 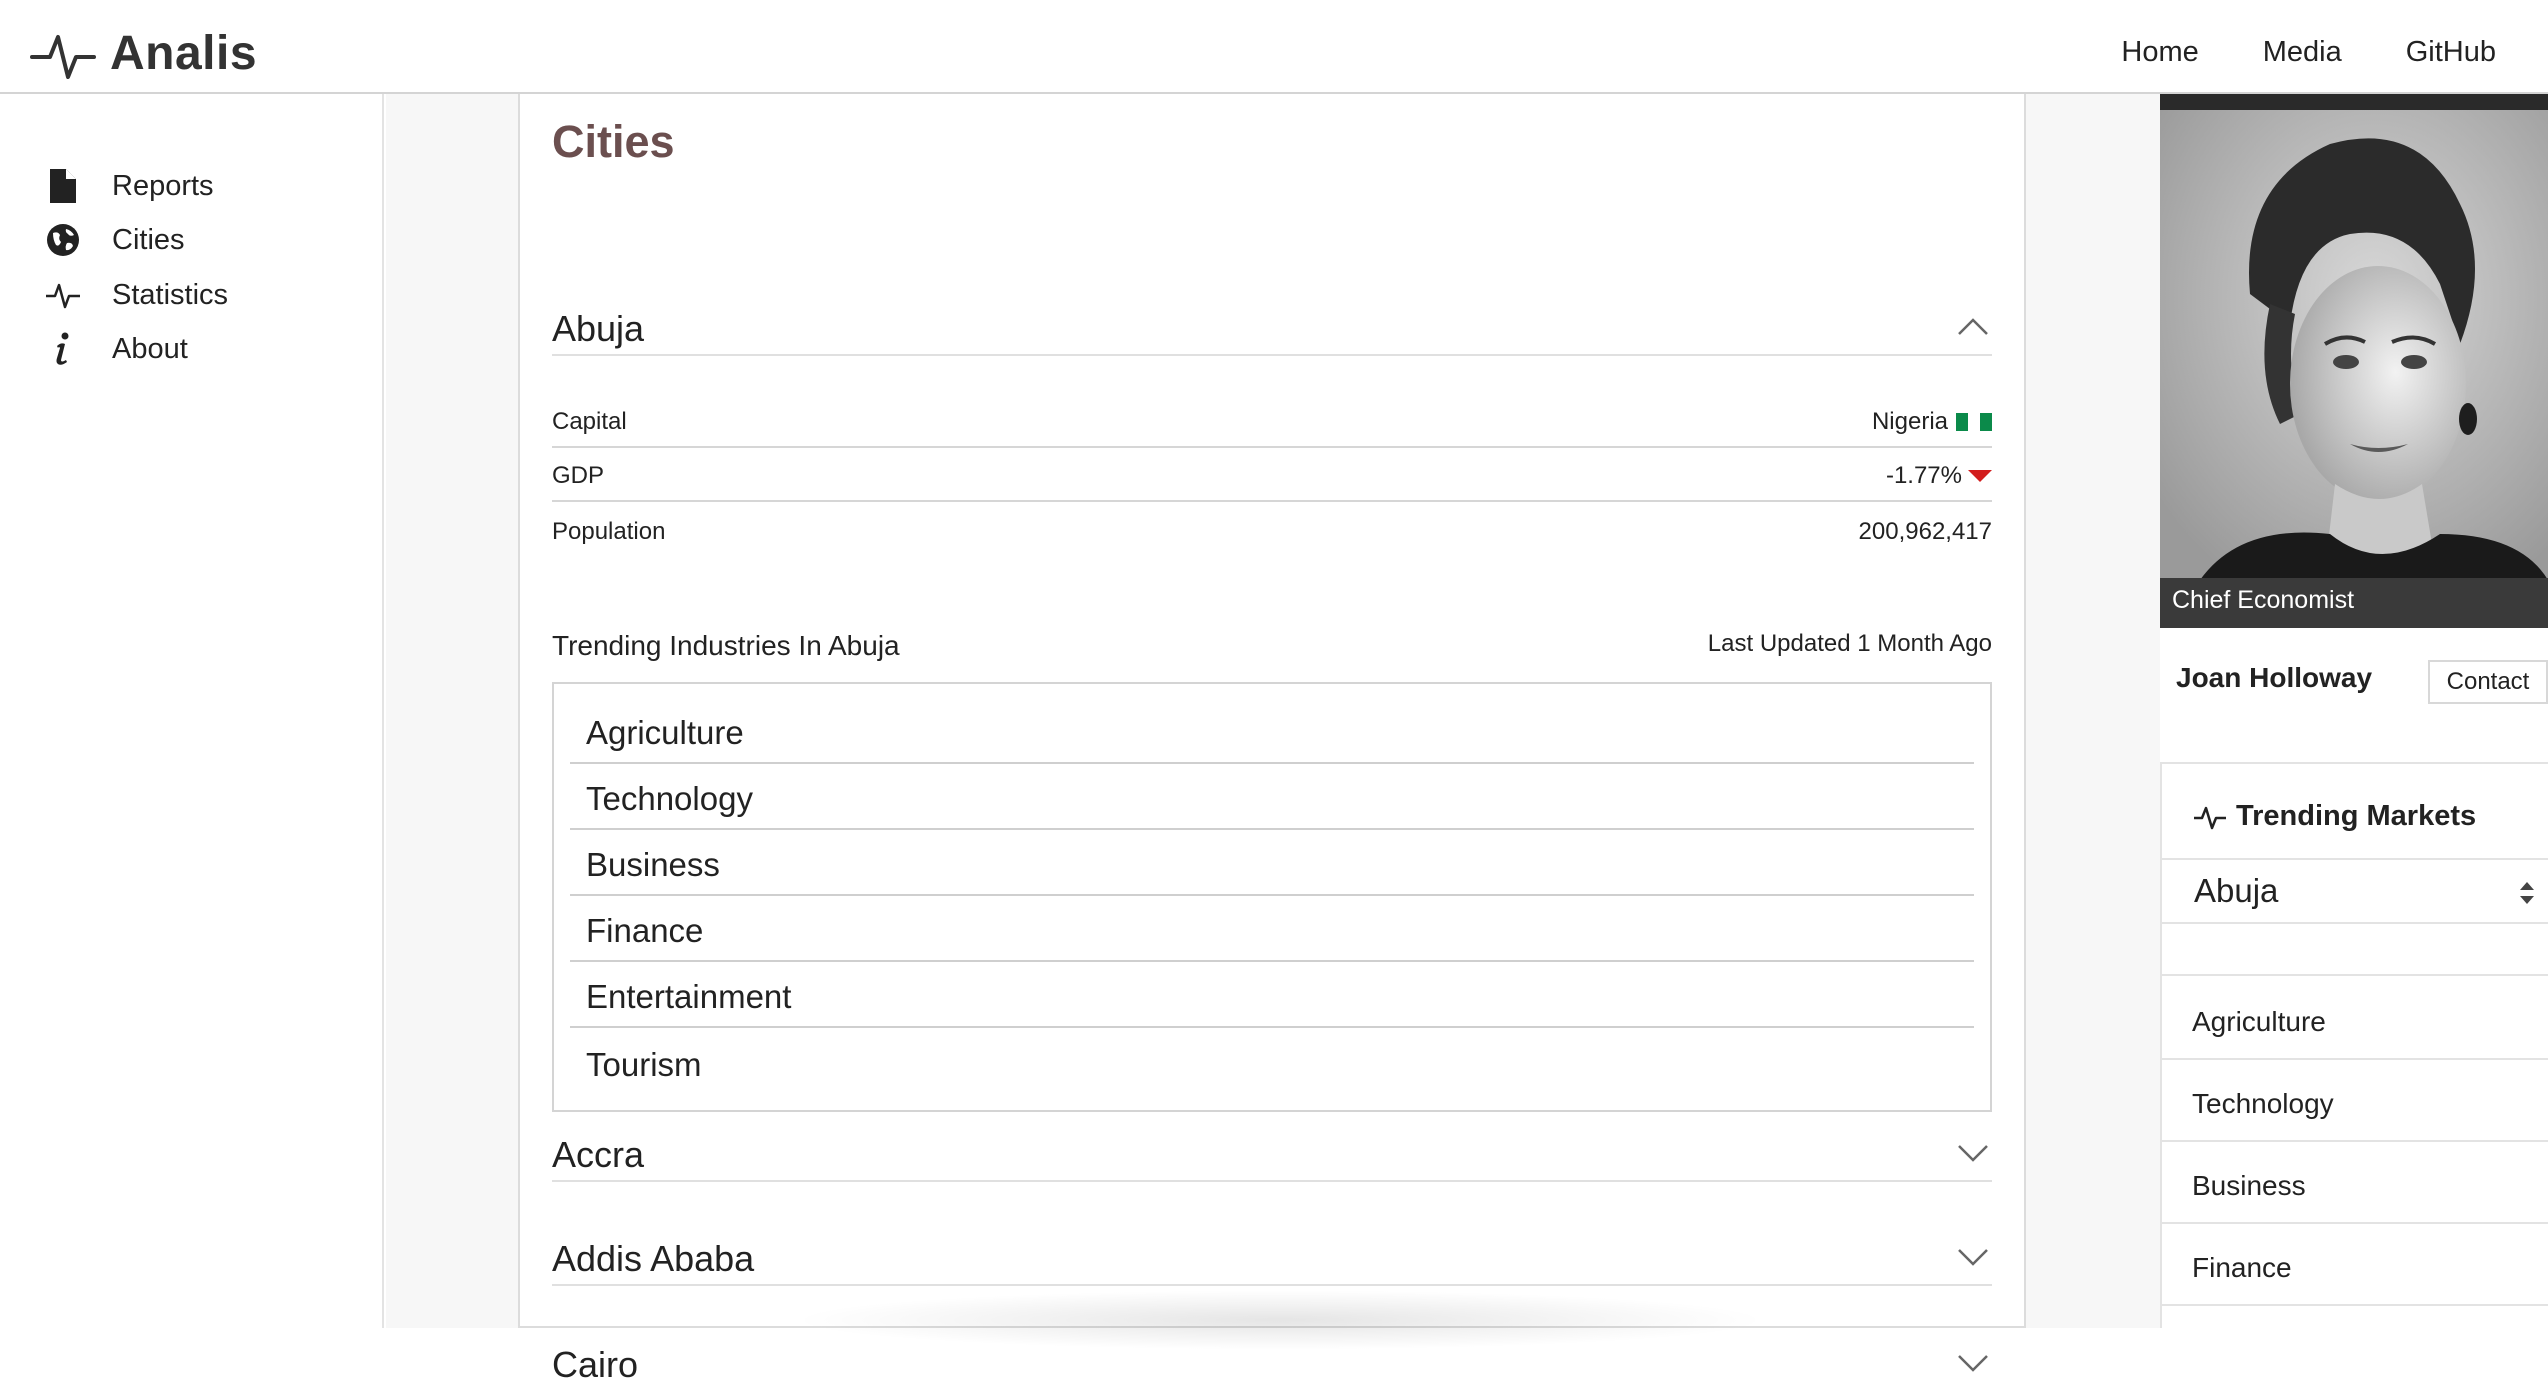 What do you see at coordinates (1925, 531) in the screenshot?
I see `detail-value: 200,962,417` at bounding box center [1925, 531].